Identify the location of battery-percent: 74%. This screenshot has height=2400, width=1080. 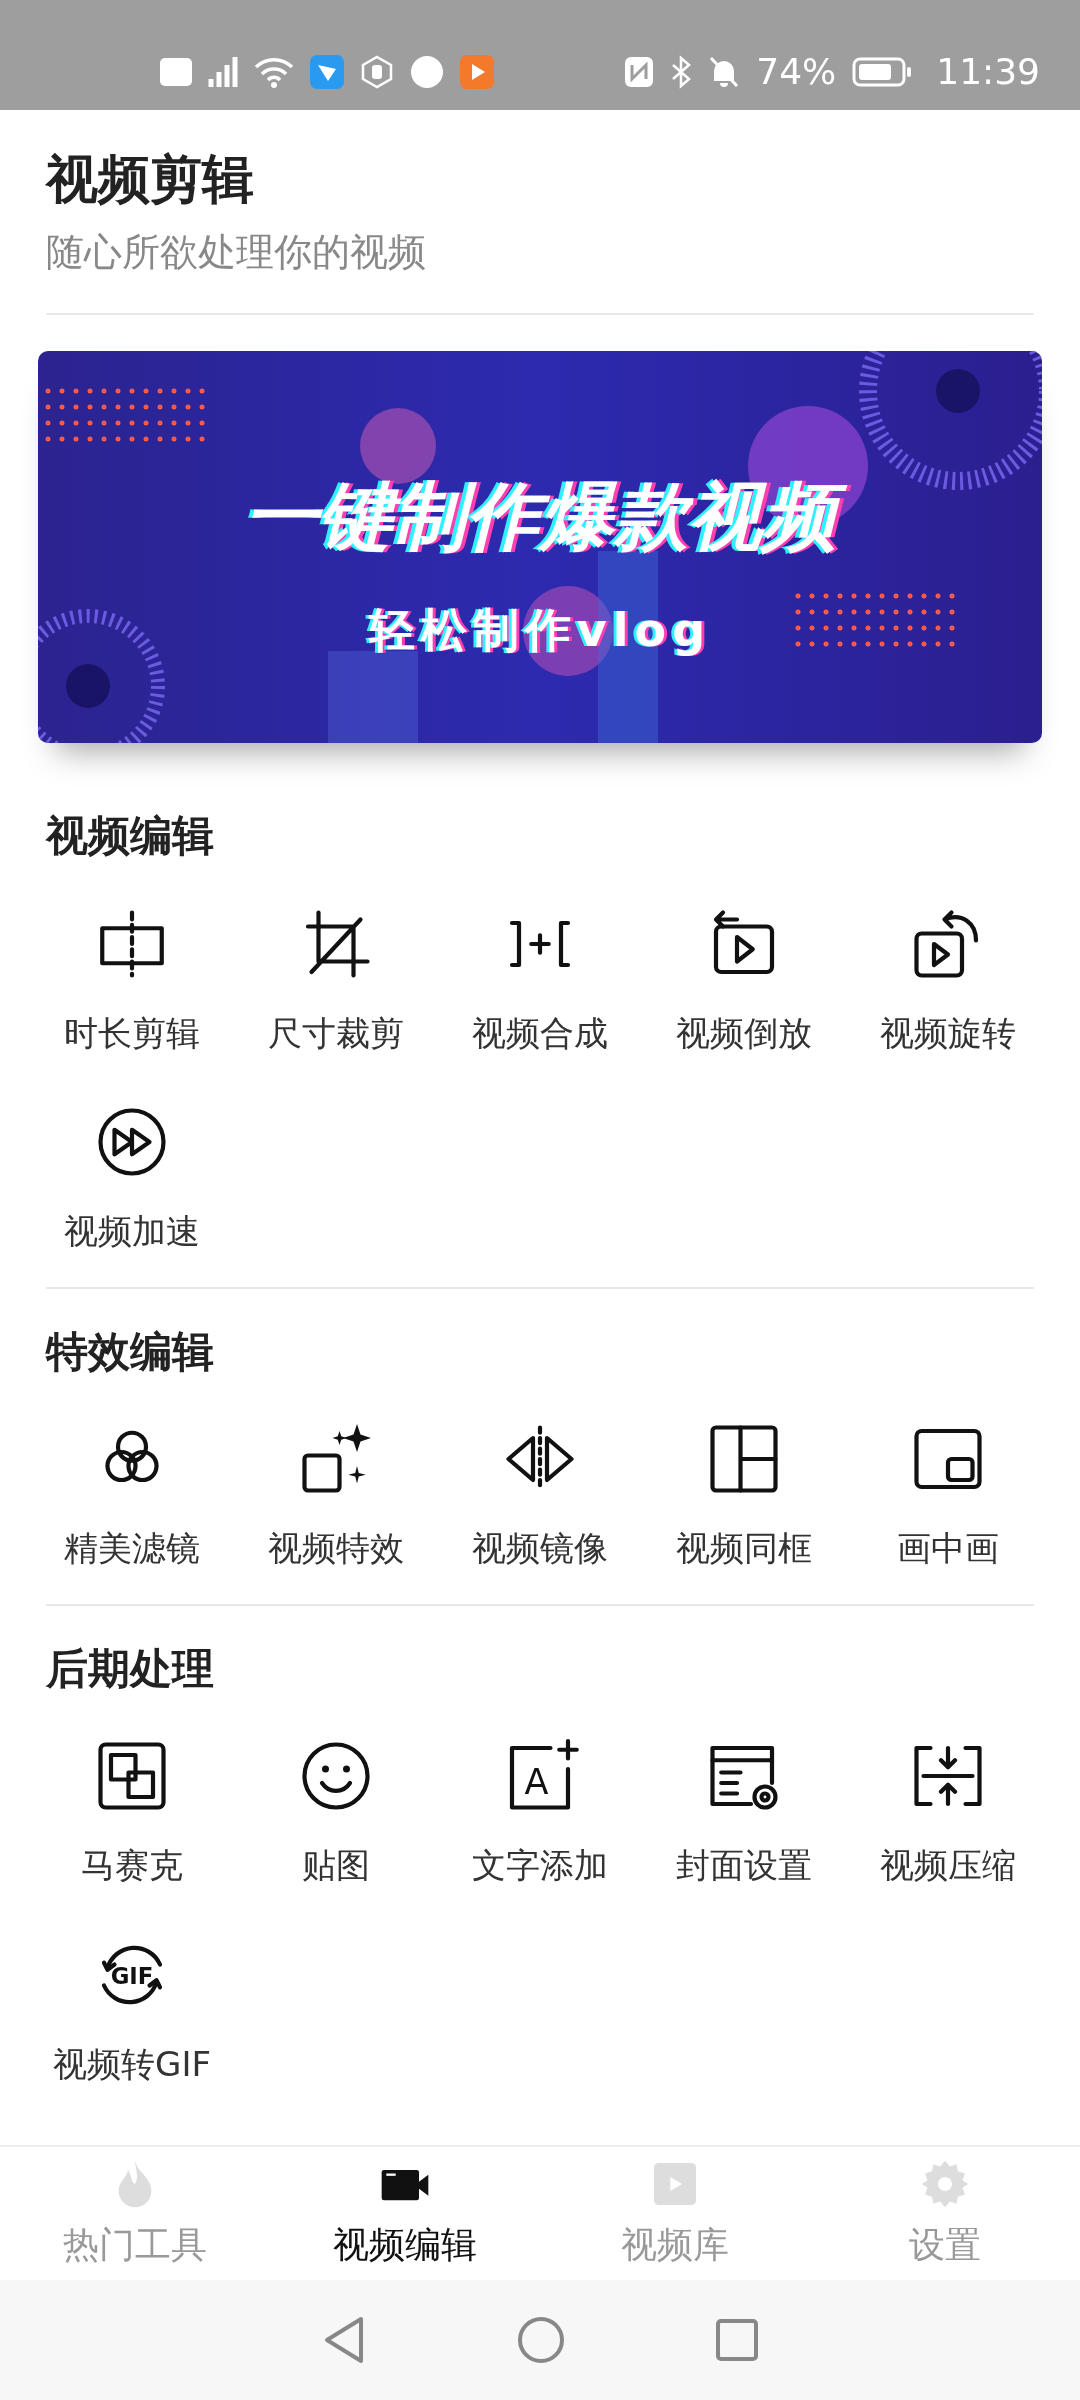
(796, 72).